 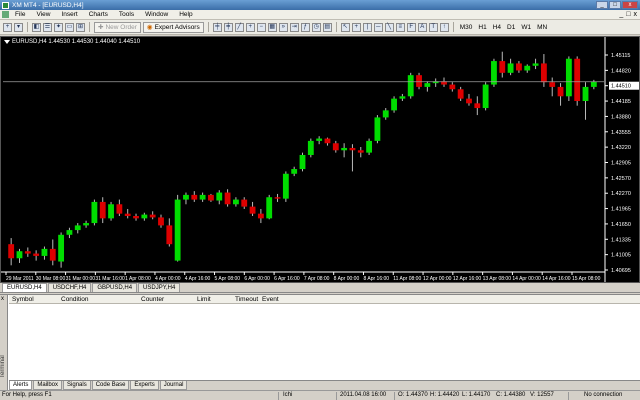 I want to click on chart-tab-gbpusd: GBPUSD,H4, so click(x=115, y=287).